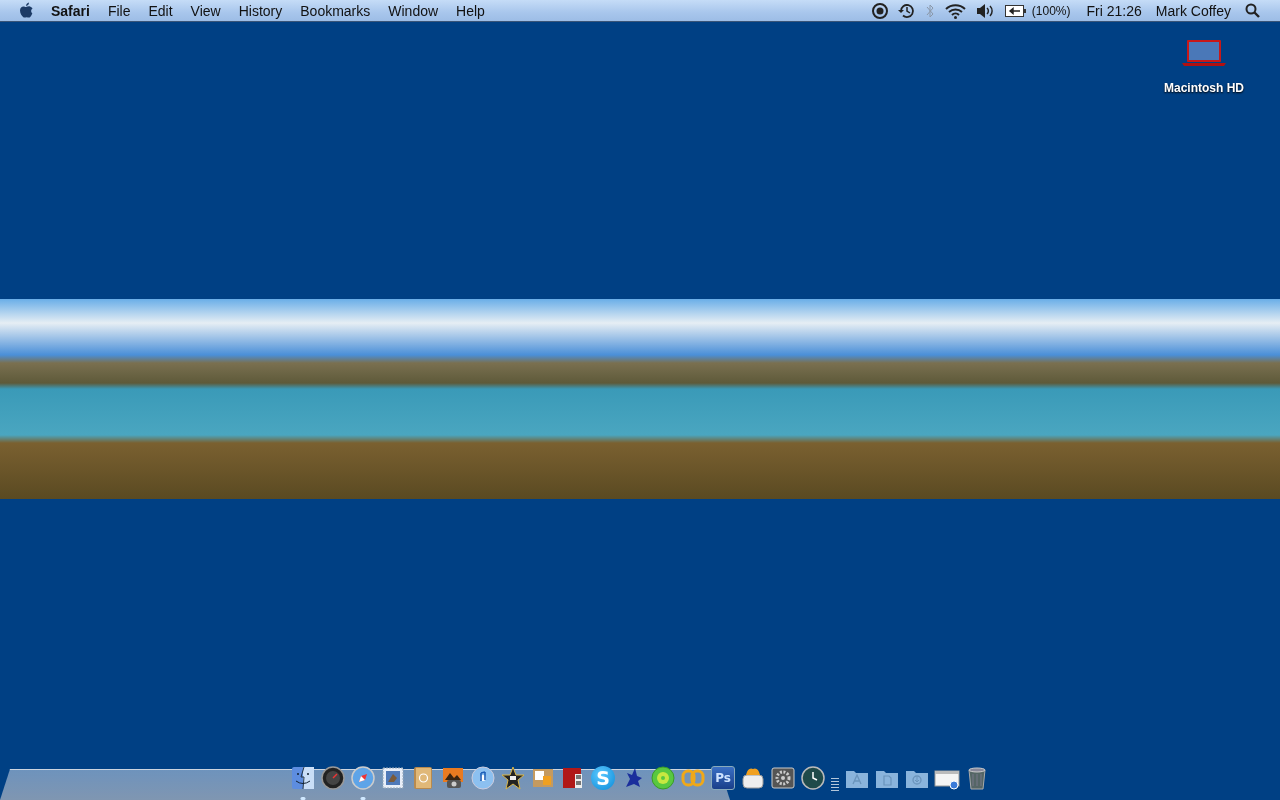 This screenshot has width=1280, height=800. What do you see at coordinates (26, 10) in the screenshot?
I see `apple-logo-icon` at bounding box center [26, 10].